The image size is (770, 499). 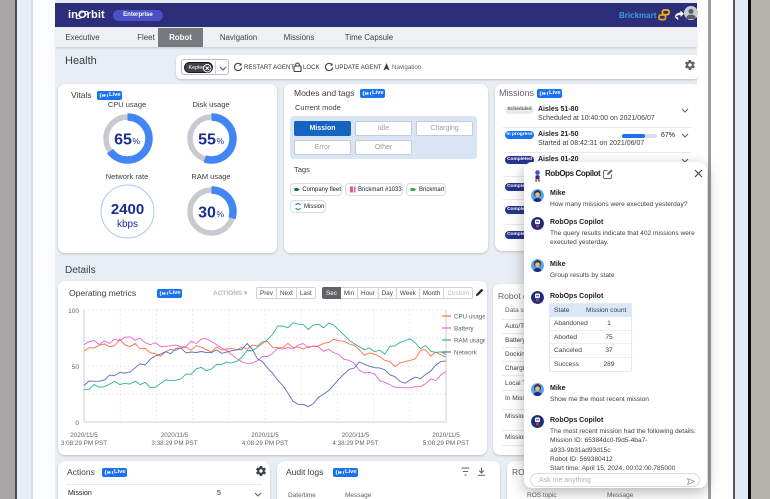 I want to click on svg-text: 2400, so click(x=127, y=209).